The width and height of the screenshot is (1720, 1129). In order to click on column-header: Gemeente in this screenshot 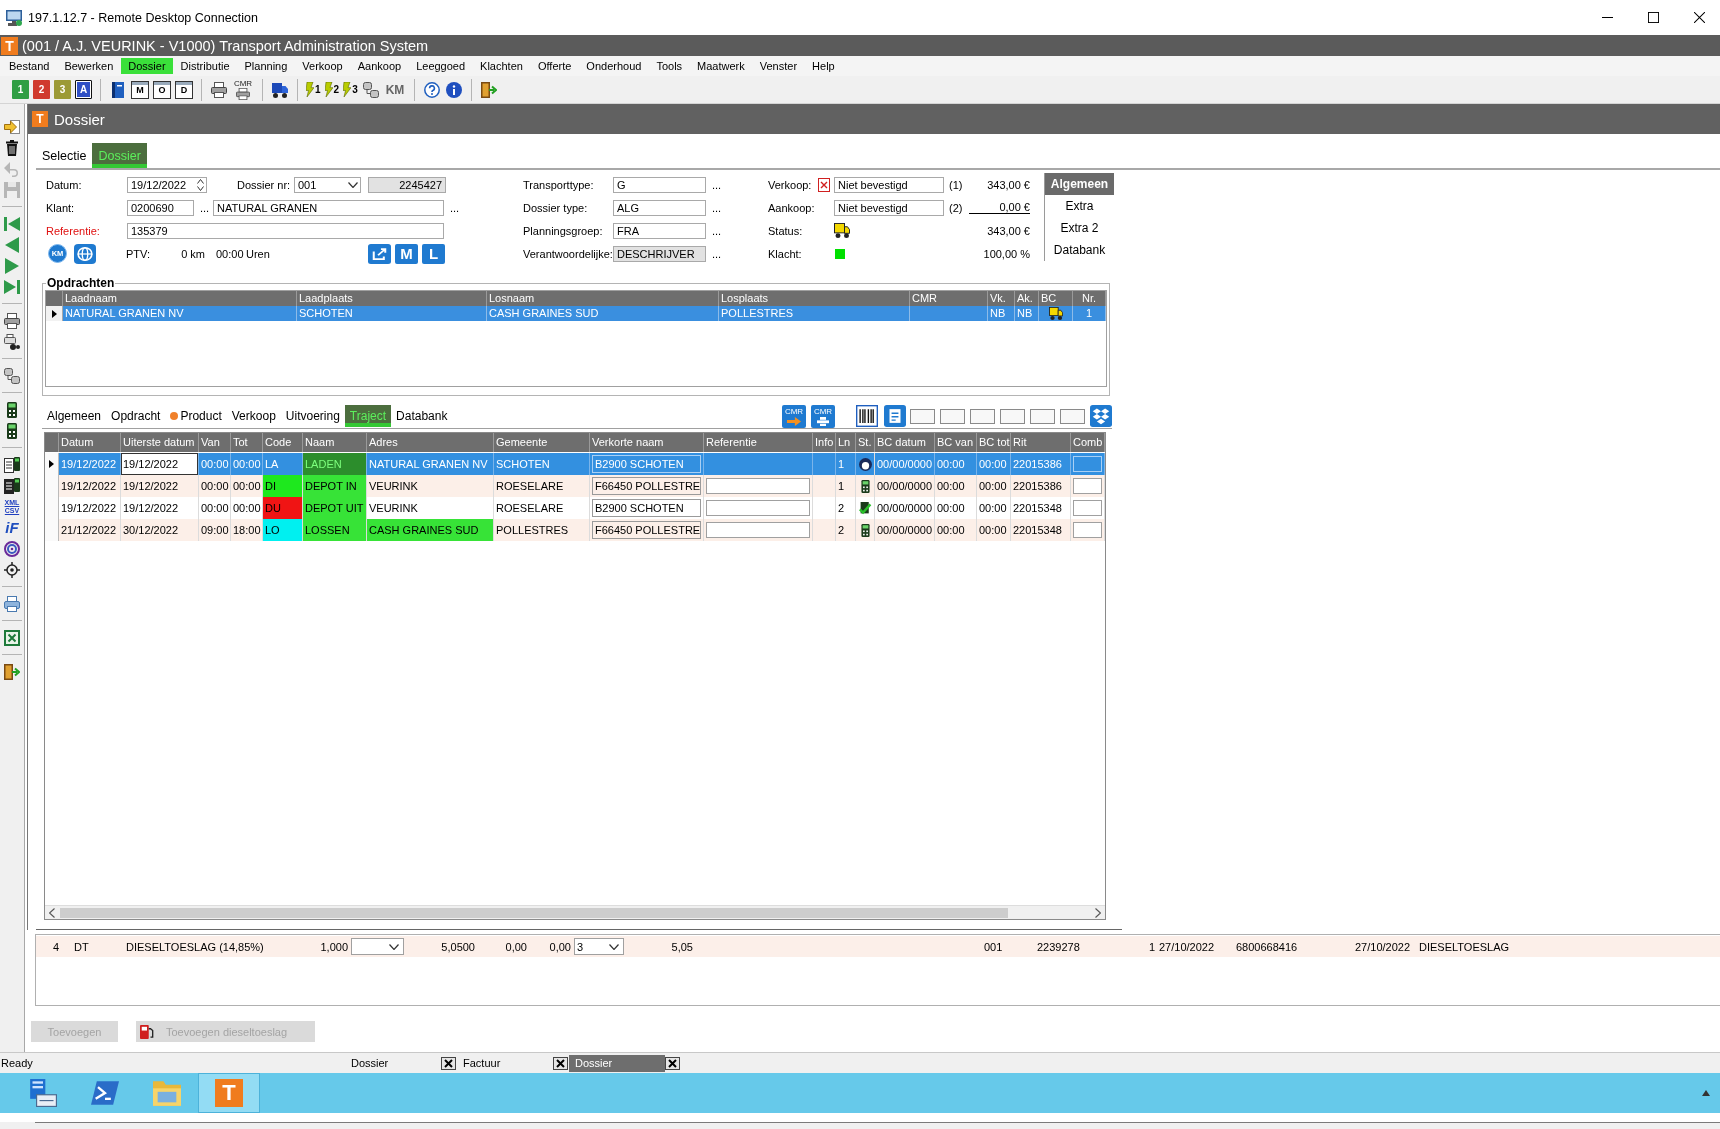, I will do `click(542, 442)`.